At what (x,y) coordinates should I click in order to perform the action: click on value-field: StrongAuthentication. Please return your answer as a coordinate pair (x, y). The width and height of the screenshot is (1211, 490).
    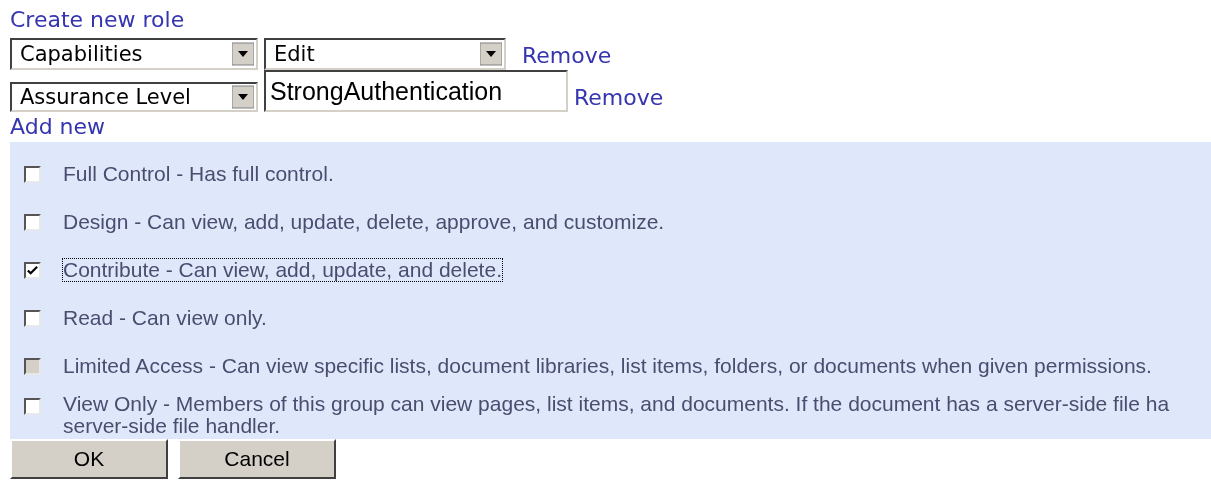
    Looking at the image, I should click on (416, 91).